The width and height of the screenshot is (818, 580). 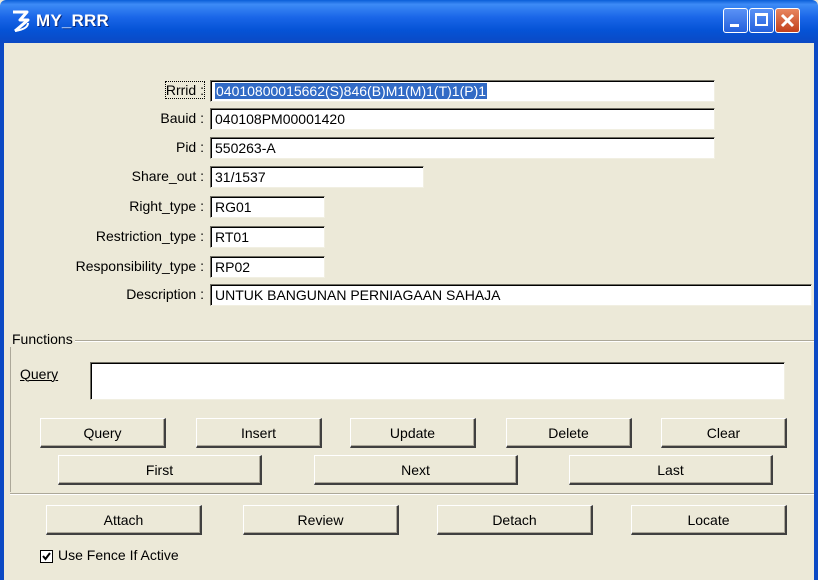 I want to click on minimize-button, so click(x=735, y=20).